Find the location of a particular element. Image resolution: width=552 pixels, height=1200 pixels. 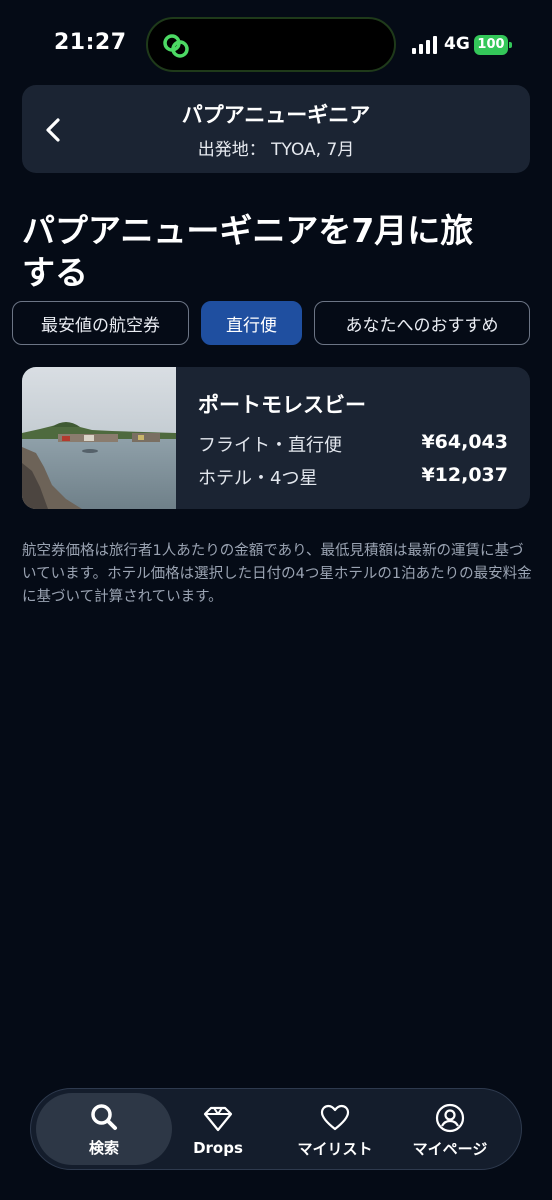

tab-label: あなたへのおすすめ is located at coordinates (422, 325).